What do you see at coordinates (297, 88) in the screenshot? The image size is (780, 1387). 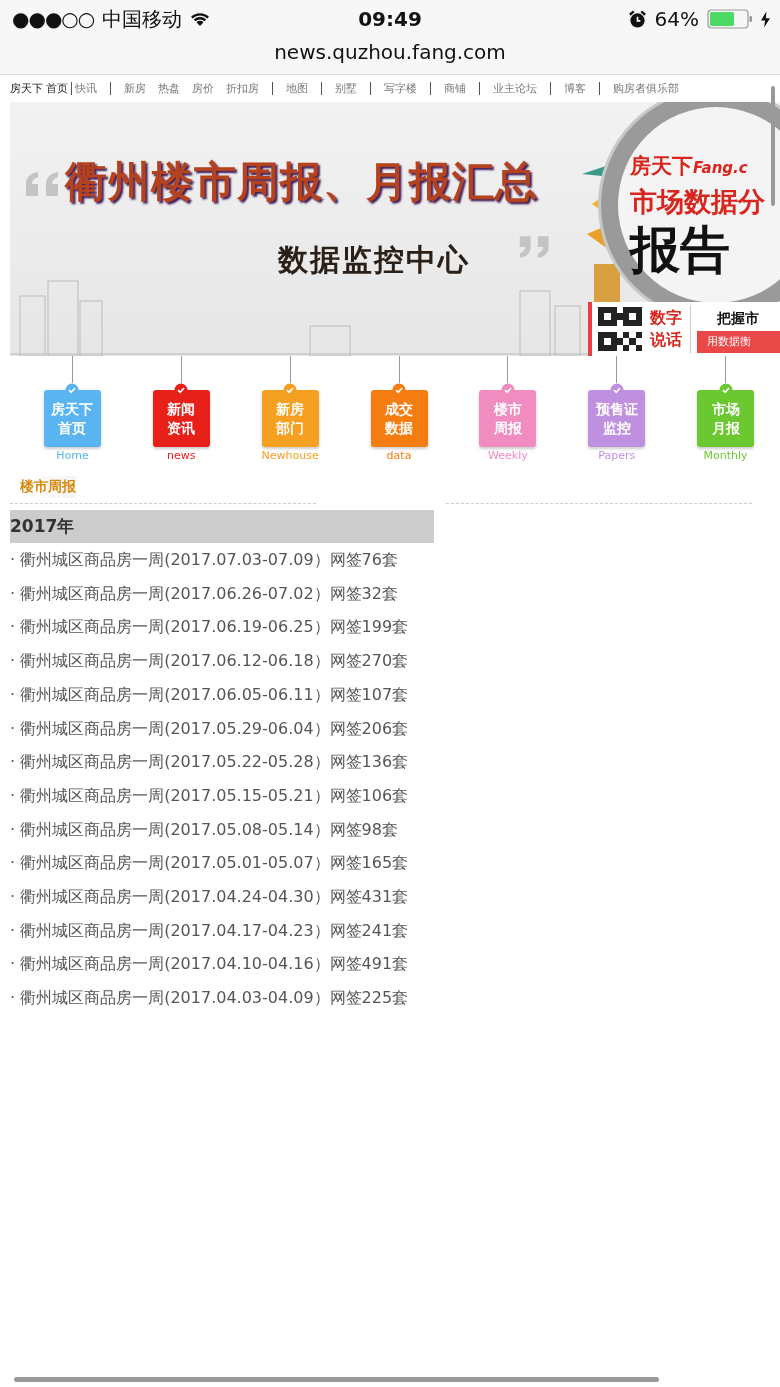 I see `nav-link: 地图` at bounding box center [297, 88].